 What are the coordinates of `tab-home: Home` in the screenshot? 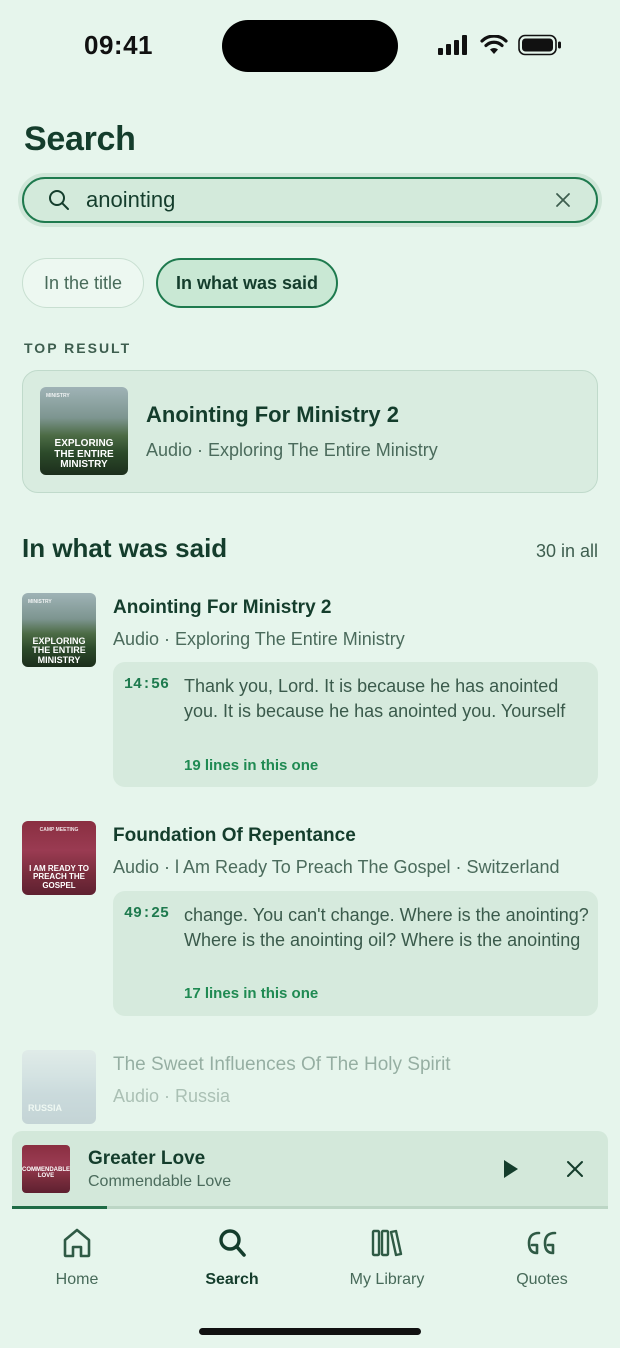 It's located at (77, 1256).